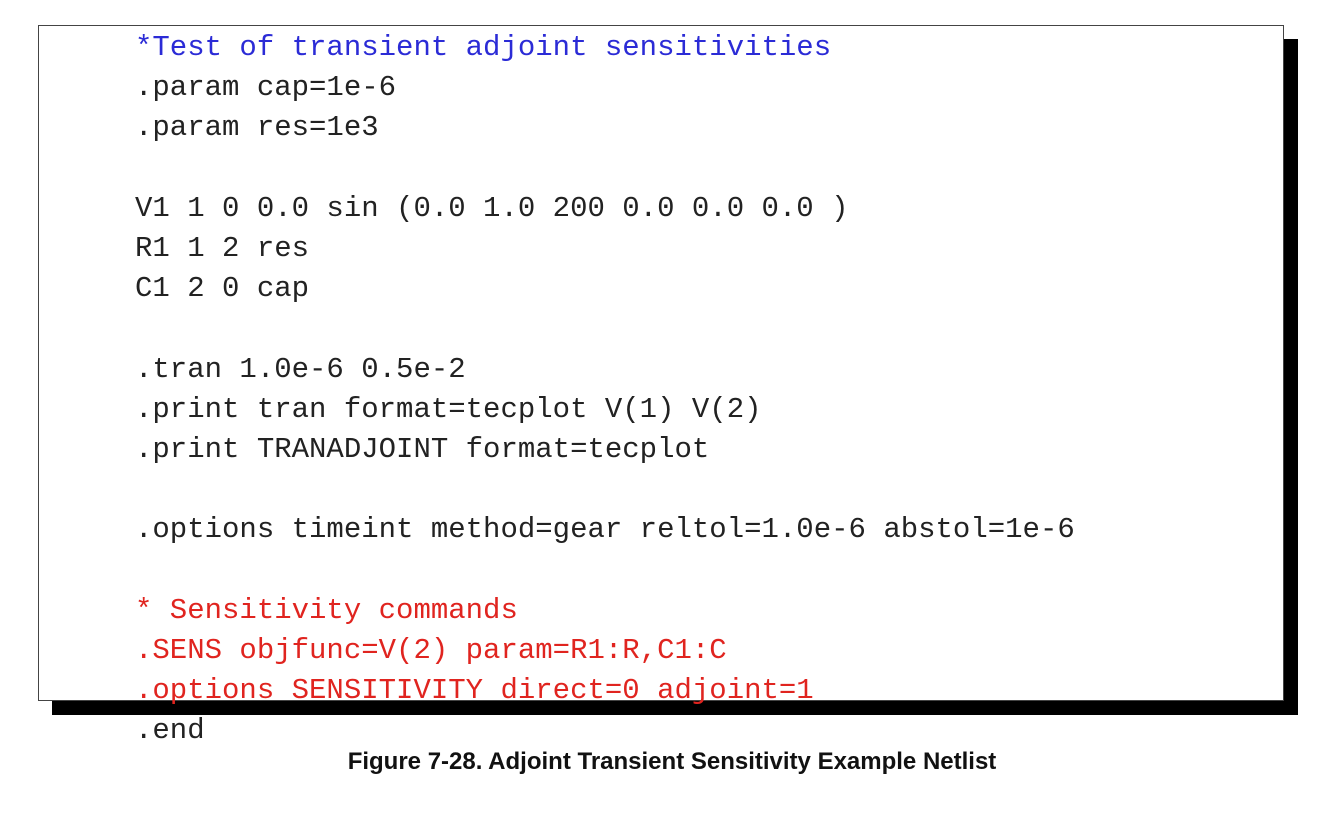  What do you see at coordinates (483, 47) in the screenshot?
I see `netlist-line-comment-title: *Test of transient adjoint sensitivities` at bounding box center [483, 47].